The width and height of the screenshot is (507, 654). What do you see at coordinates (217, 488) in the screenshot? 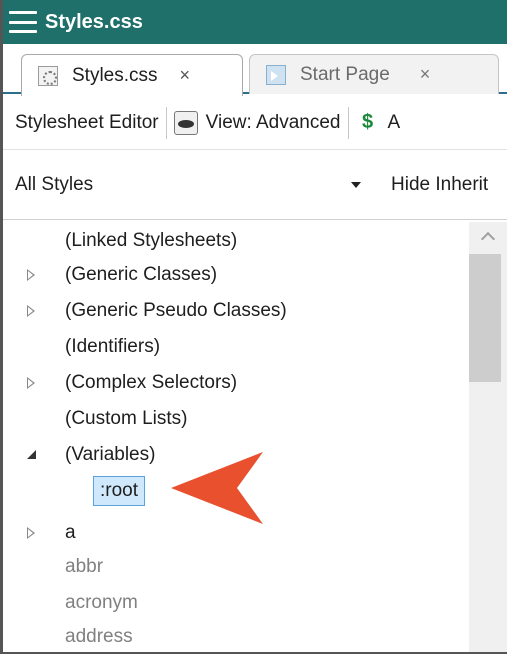
I see `callout-arrow-icon` at bounding box center [217, 488].